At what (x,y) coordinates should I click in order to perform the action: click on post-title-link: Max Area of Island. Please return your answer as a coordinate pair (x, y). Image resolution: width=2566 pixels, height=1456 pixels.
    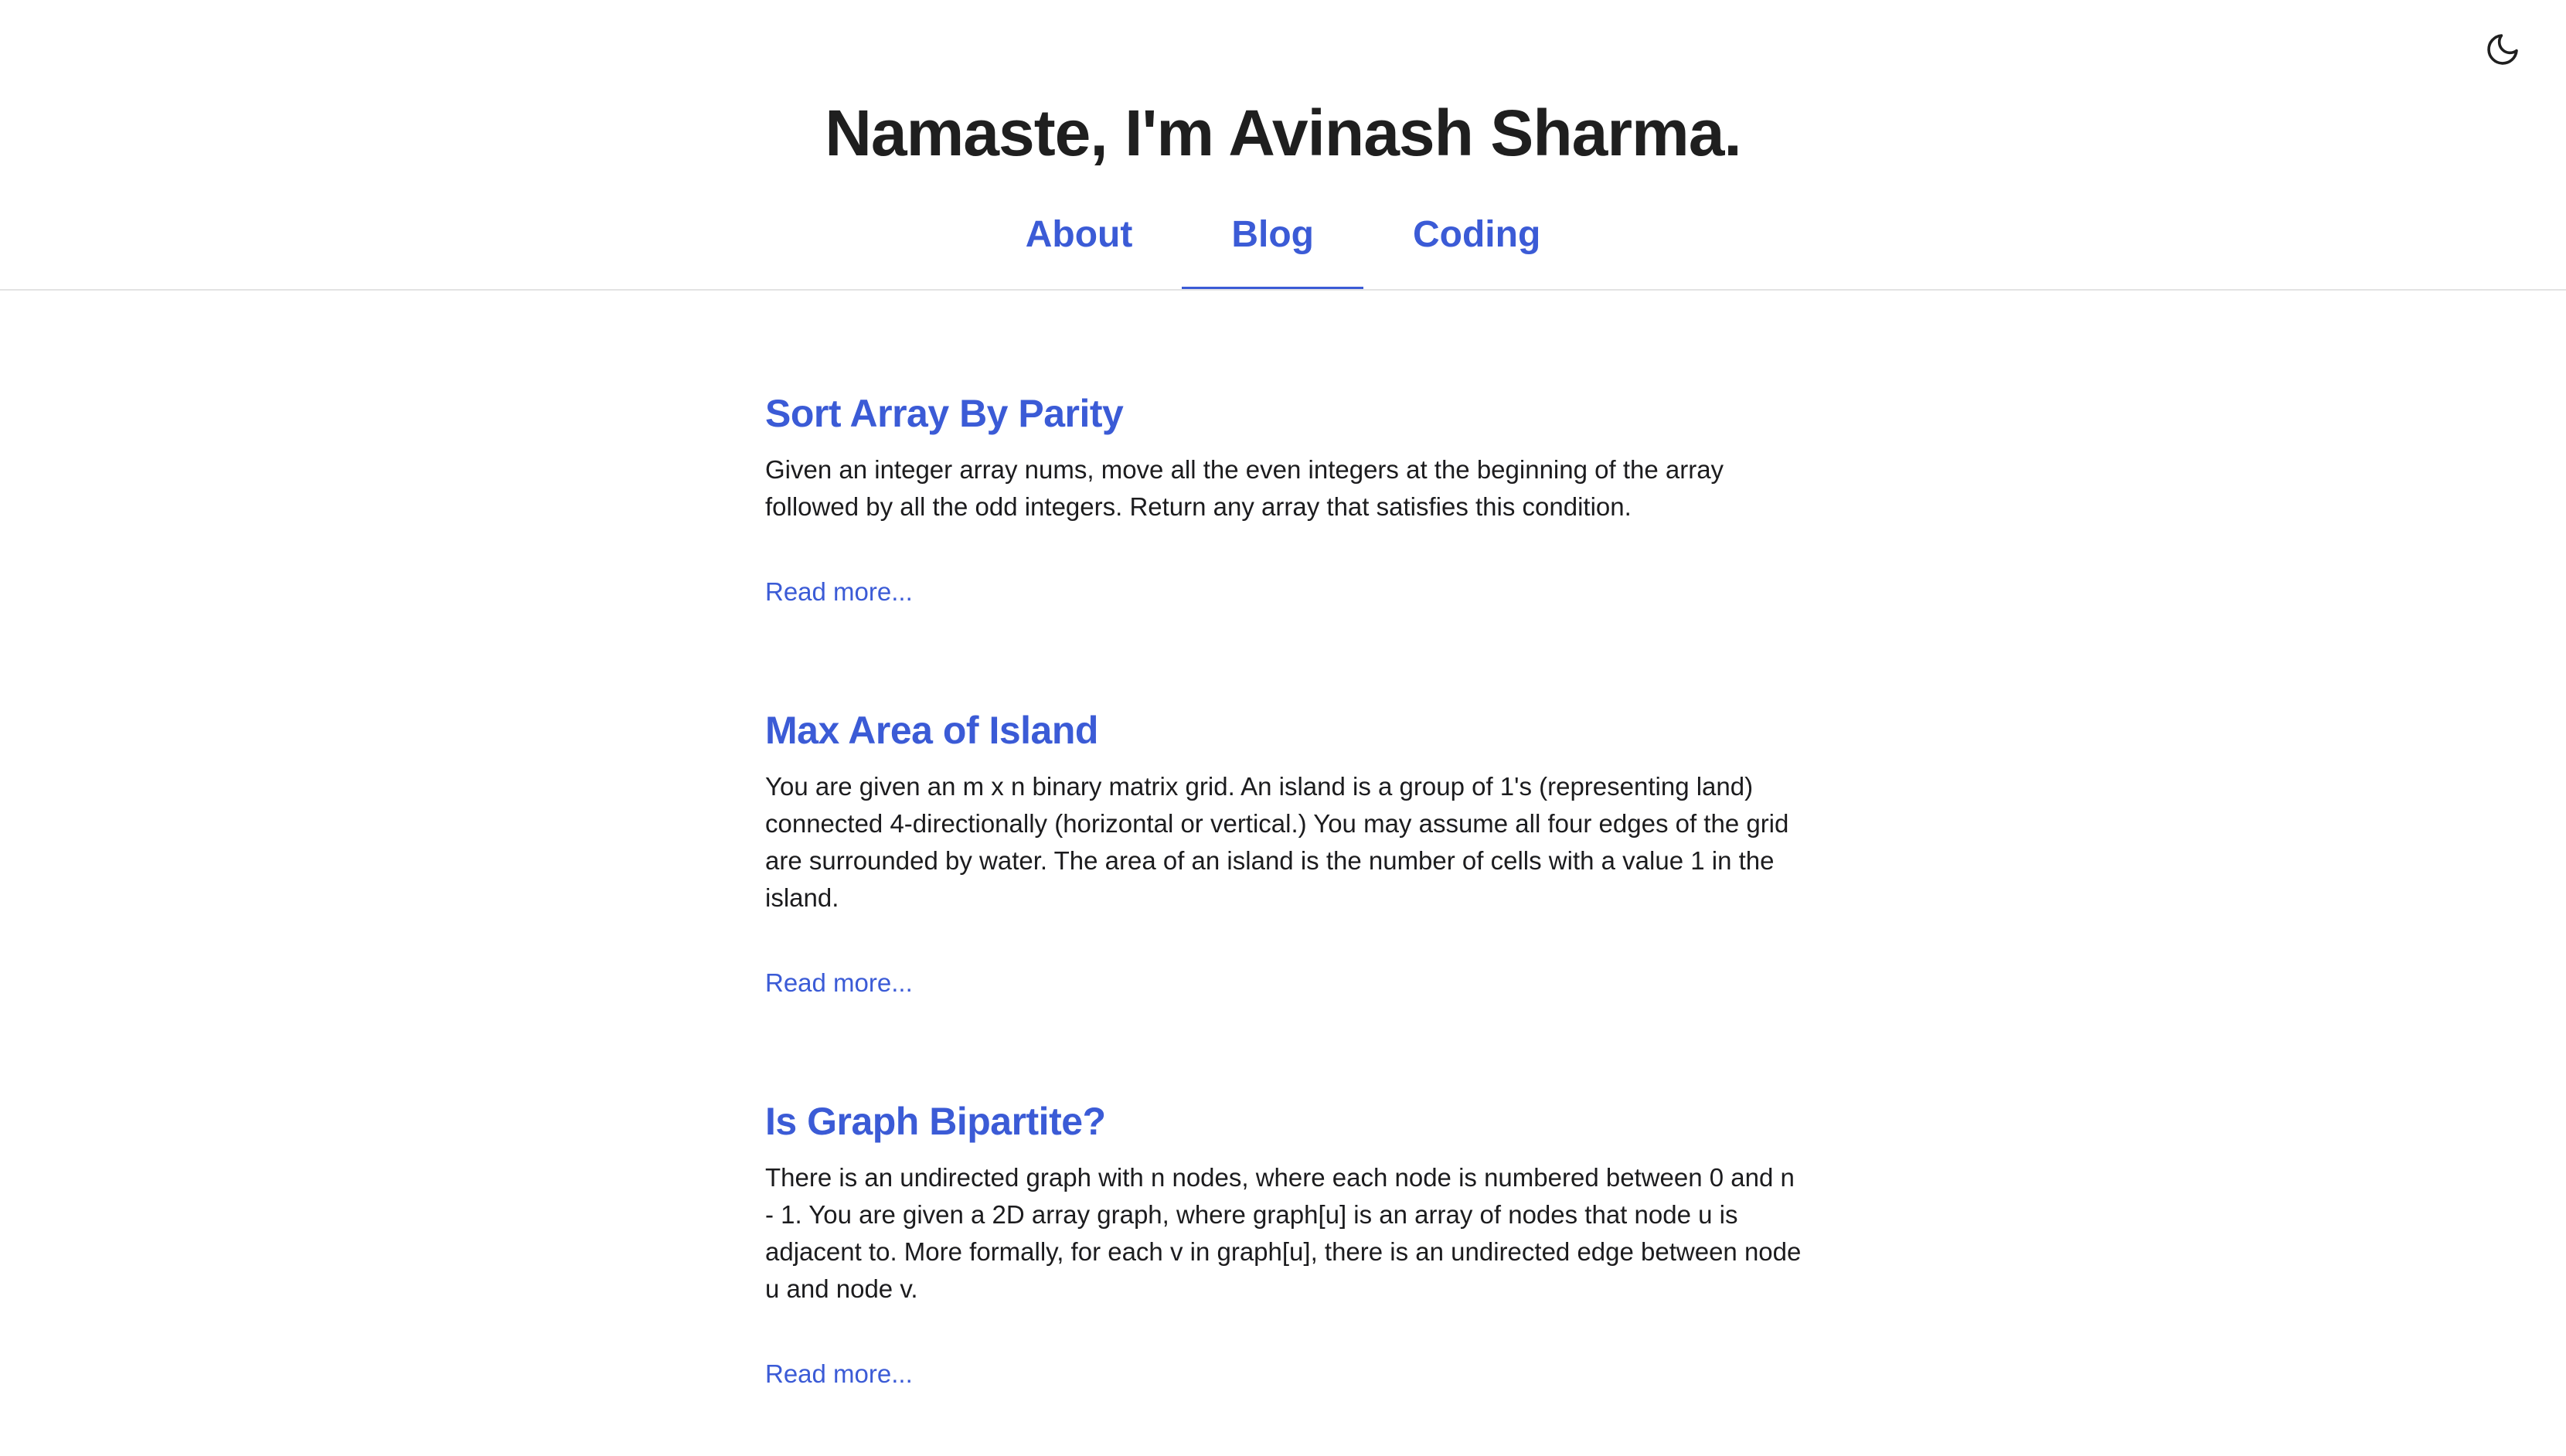
    Looking at the image, I should click on (1287, 730).